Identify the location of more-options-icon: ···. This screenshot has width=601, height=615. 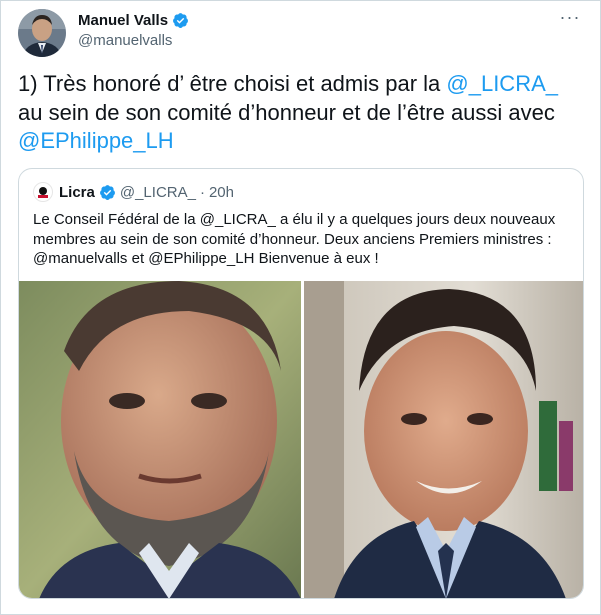
(570, 19).